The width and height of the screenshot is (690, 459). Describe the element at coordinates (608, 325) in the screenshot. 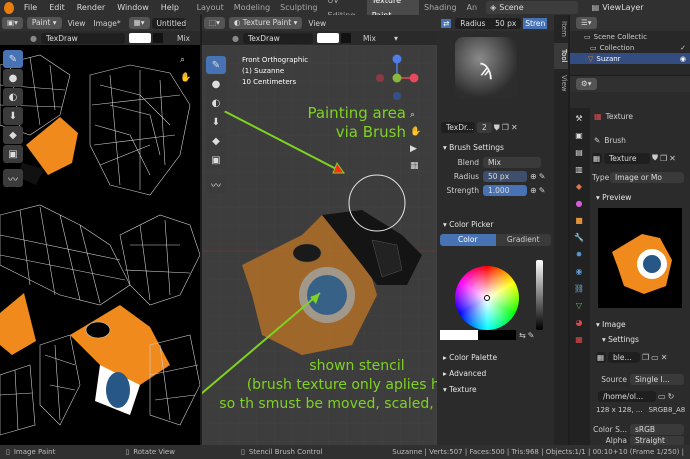

I see `image-section-header: ▾ Image` at that location.